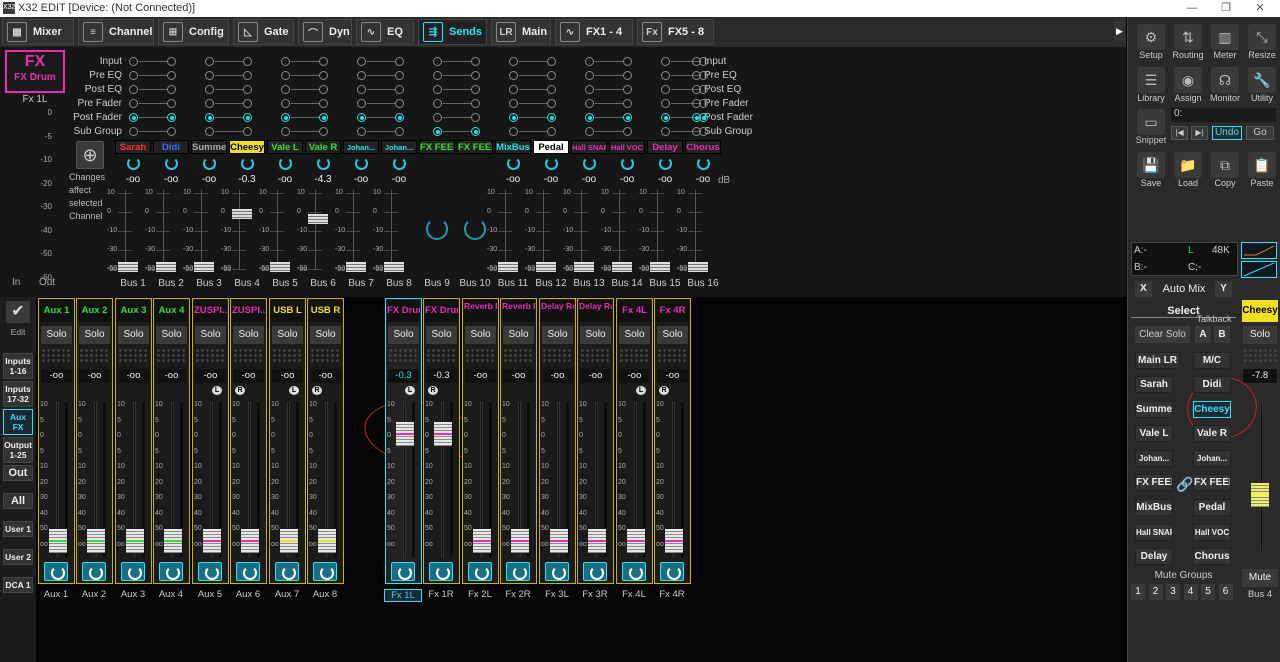 The width and height of the screenshot is (1280, 662). Describe the element at coordinates (1154, 483) in the screenshot. I see `select-fx-feed: FX FEED` at that location.